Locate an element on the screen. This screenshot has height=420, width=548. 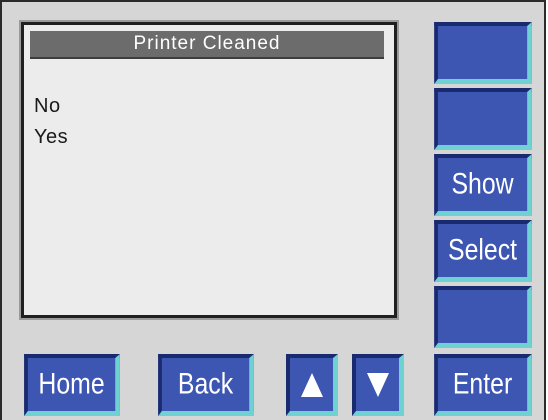
option-yes: Yes is located at coordinates (51, 137).